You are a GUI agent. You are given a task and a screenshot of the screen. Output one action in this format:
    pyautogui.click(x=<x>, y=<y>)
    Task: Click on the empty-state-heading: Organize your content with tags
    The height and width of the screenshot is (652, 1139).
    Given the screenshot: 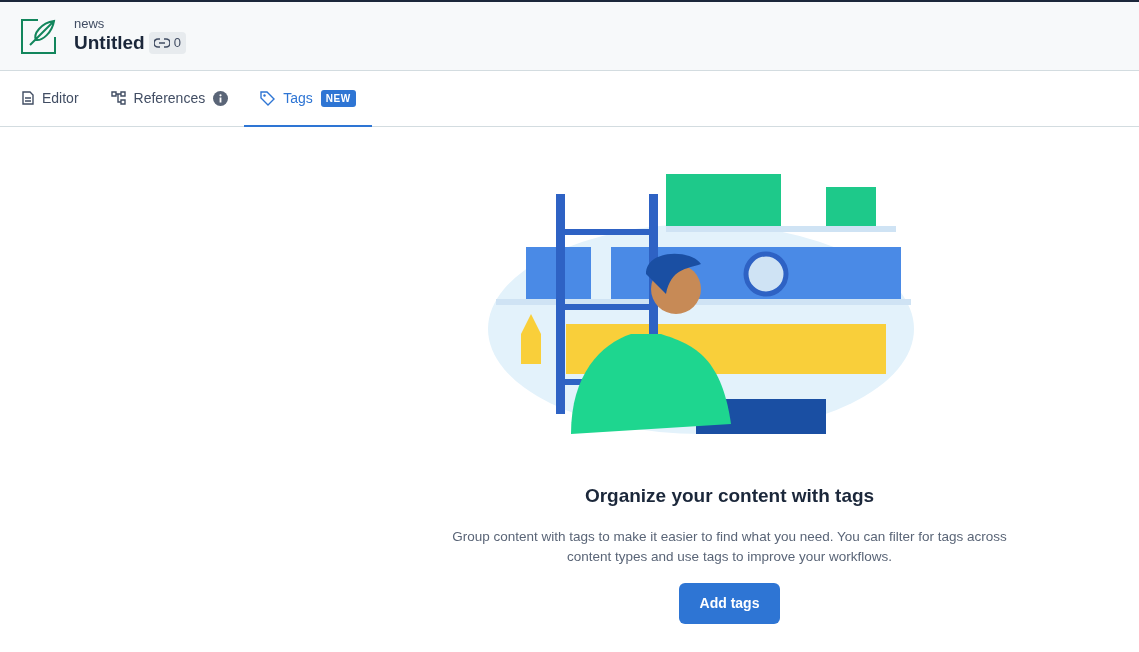 What is the action you would take?
    pyautogui.click(x=729, y=496)
    